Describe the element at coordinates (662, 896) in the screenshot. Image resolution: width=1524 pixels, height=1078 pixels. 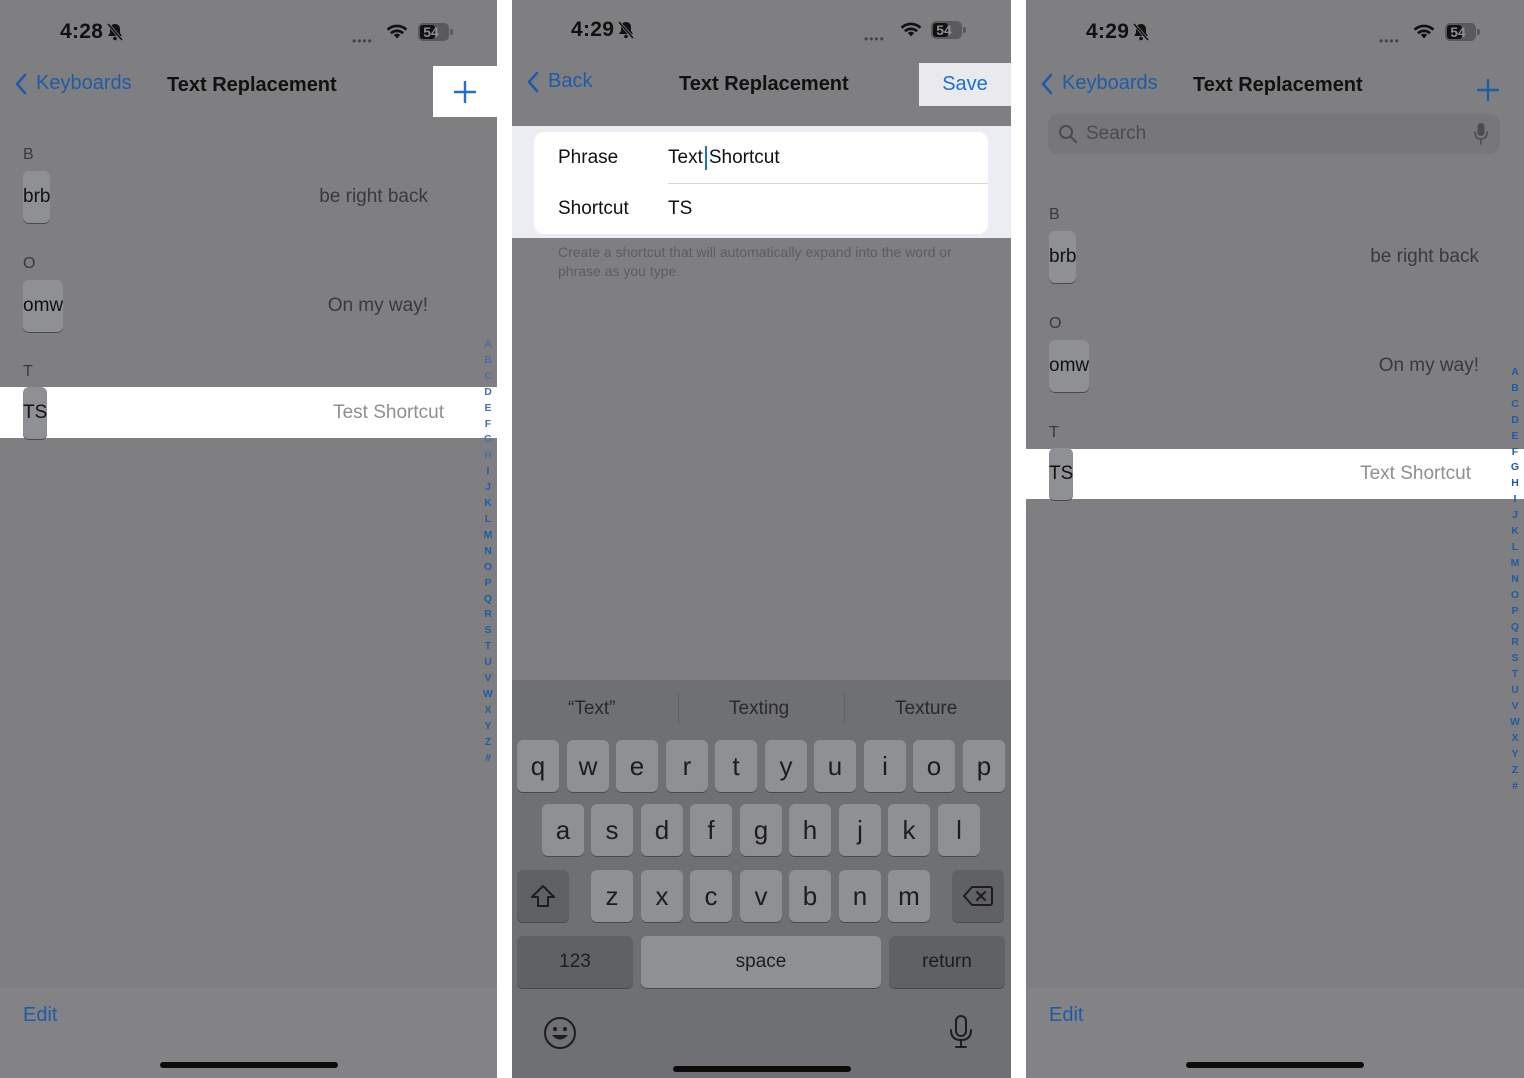
I see `key-x: x` at that location.